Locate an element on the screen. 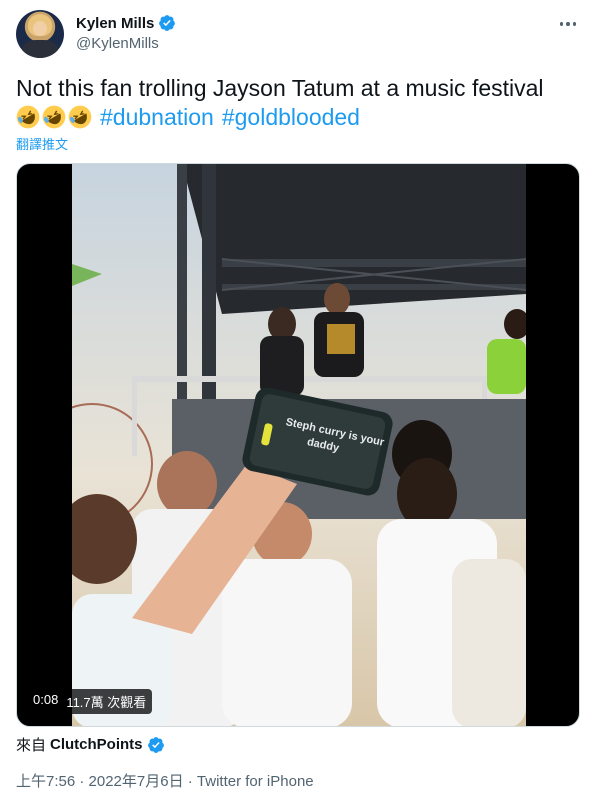 Image resolution: width=596 pixels, height=802 pixels. source-prefix: 來自 is located at coordinates (31, 745).